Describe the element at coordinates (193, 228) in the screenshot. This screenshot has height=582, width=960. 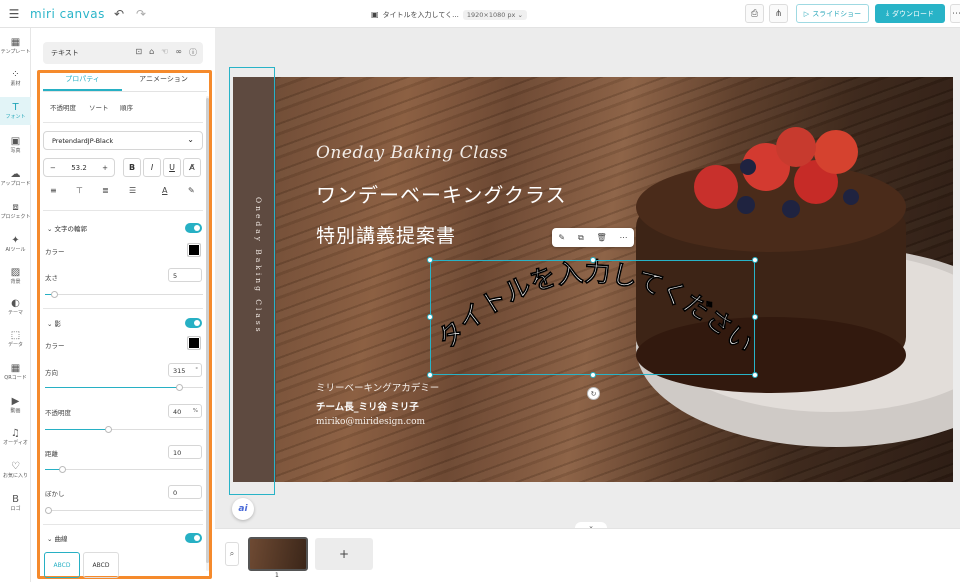
I see `outline-toggle` at that location.